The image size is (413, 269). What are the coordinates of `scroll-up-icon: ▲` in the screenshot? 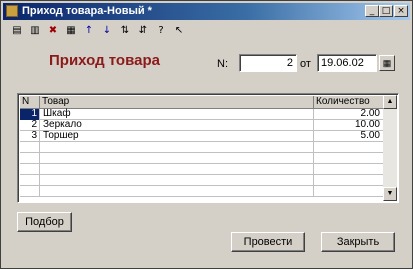 It's located at (390, 102).